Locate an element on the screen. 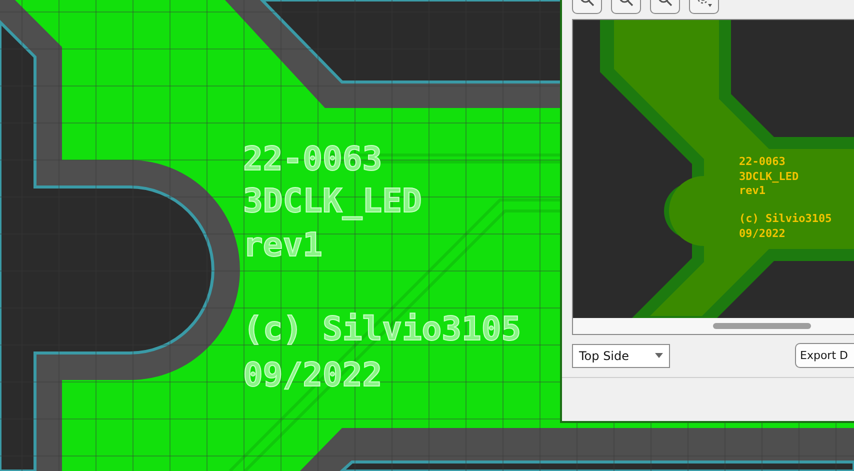  dropdown-arrow-icon is located at coordinates (659, 355).